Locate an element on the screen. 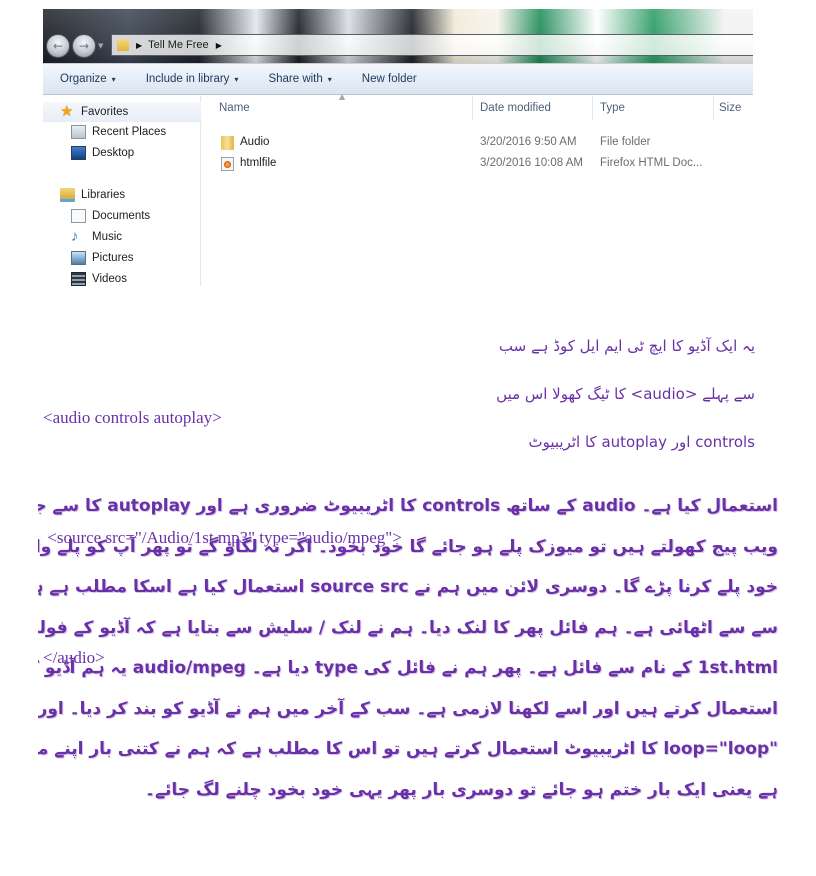  sidebar-item-documents: Documents is located at coordinates (110, 216).